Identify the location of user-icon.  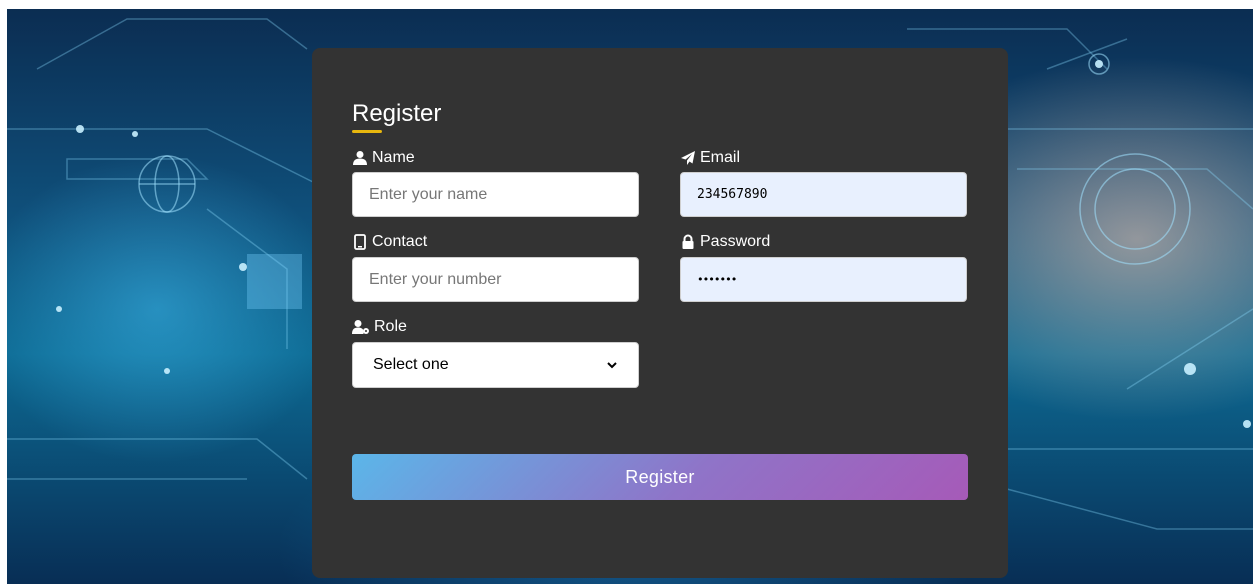
(360, 158).